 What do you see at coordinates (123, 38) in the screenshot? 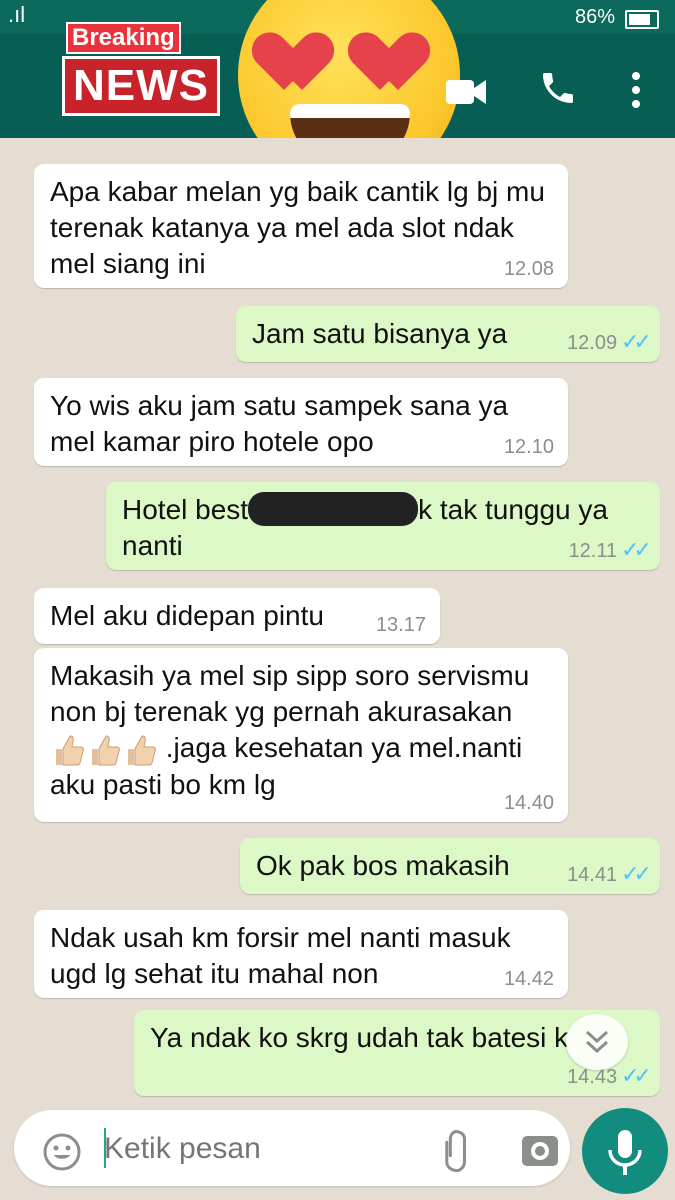
I see `sticker-tag: Breaking` at bounding box center [123, 38].